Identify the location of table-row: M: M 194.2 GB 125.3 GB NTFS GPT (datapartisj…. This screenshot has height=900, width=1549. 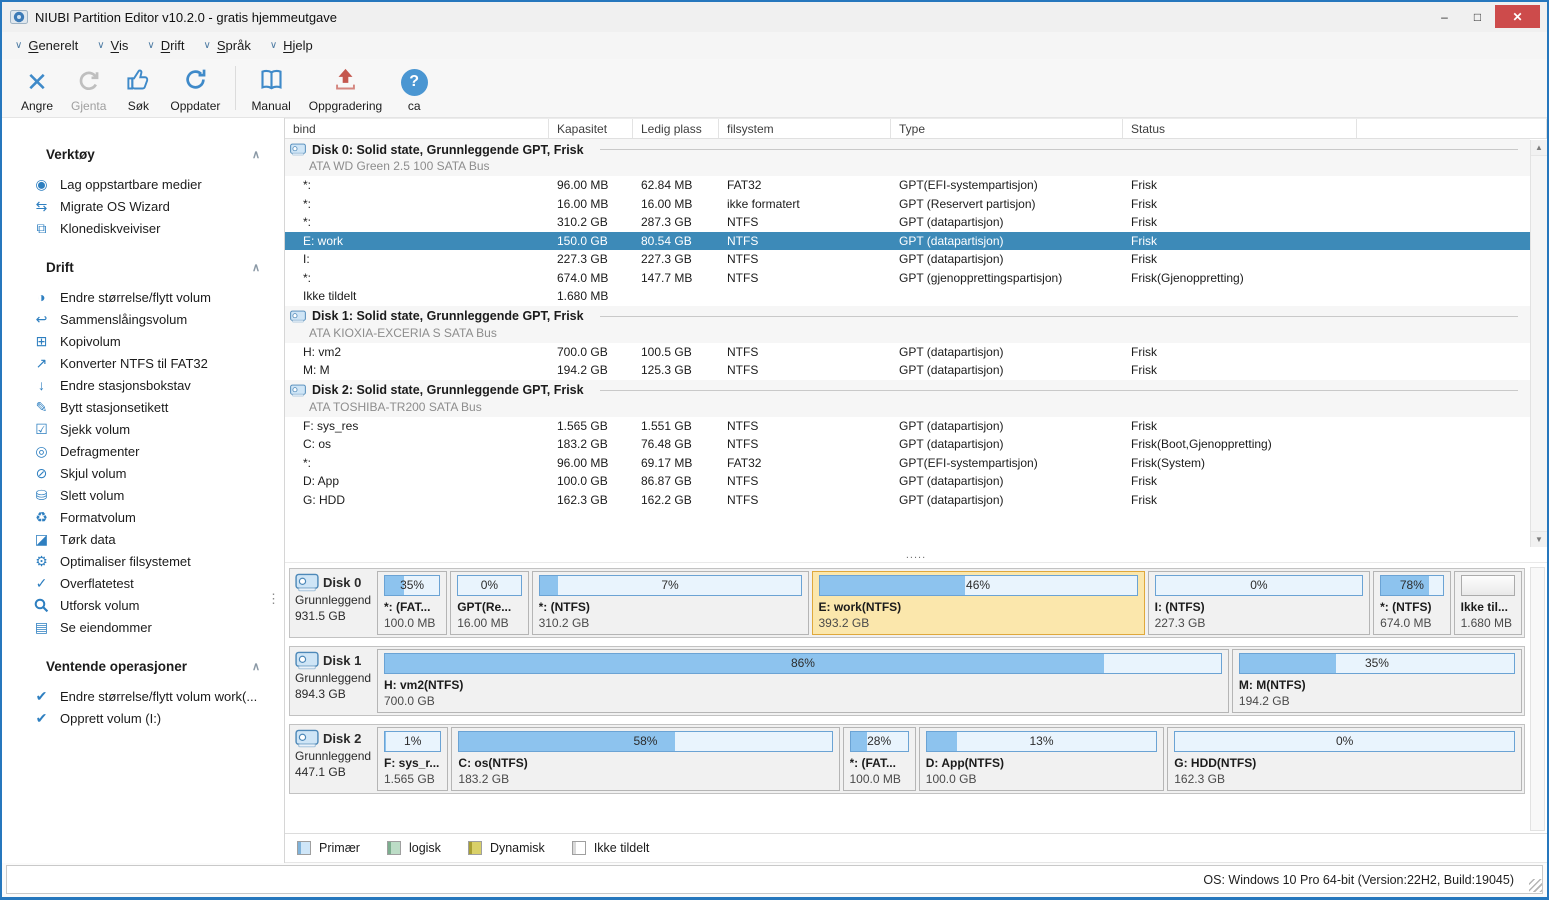
(907, 370).